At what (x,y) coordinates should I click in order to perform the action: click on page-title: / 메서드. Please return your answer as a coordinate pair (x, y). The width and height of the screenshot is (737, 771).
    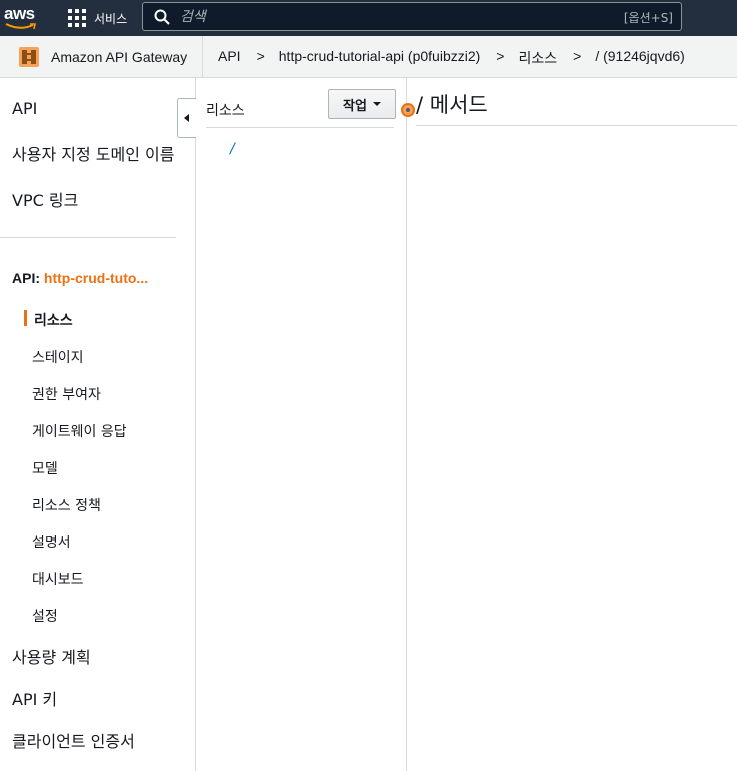
    Looking at the image, I should click on (452, 105).